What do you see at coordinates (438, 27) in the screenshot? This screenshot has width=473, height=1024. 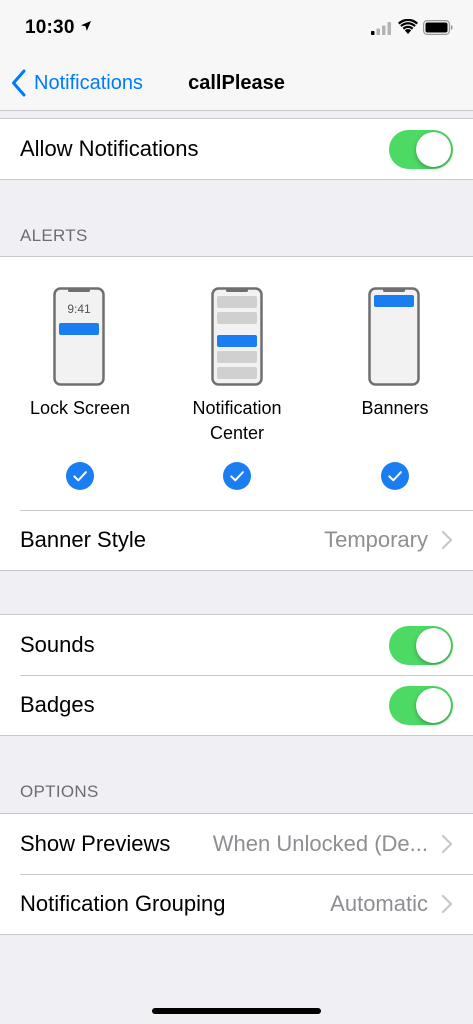 I see `battery-icon` at bounding box center [438, 27].